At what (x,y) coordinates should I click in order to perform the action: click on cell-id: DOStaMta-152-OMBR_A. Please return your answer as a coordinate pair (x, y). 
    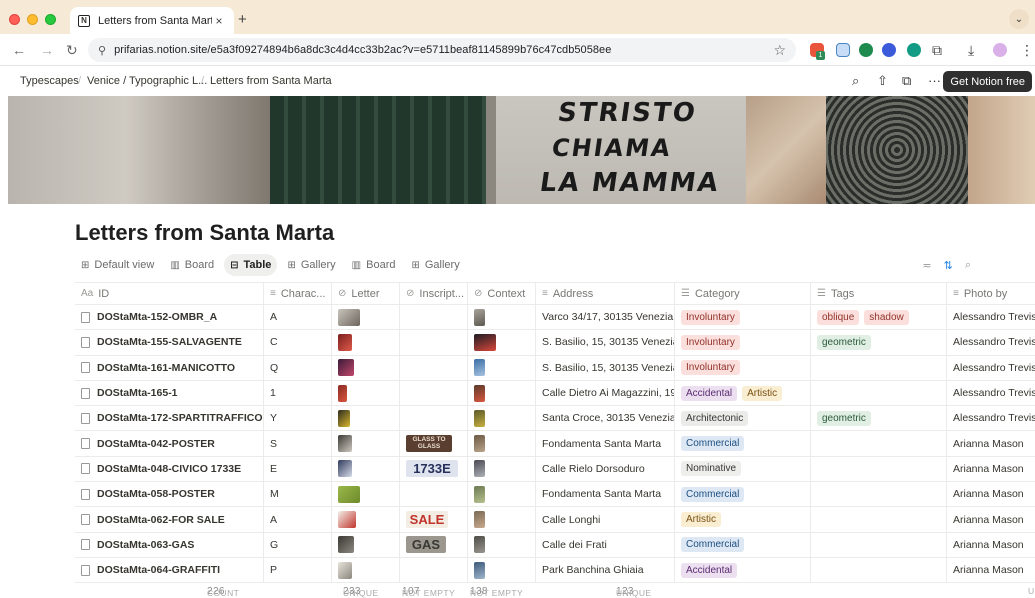
    Looking at the image, I should click on (169, 317).